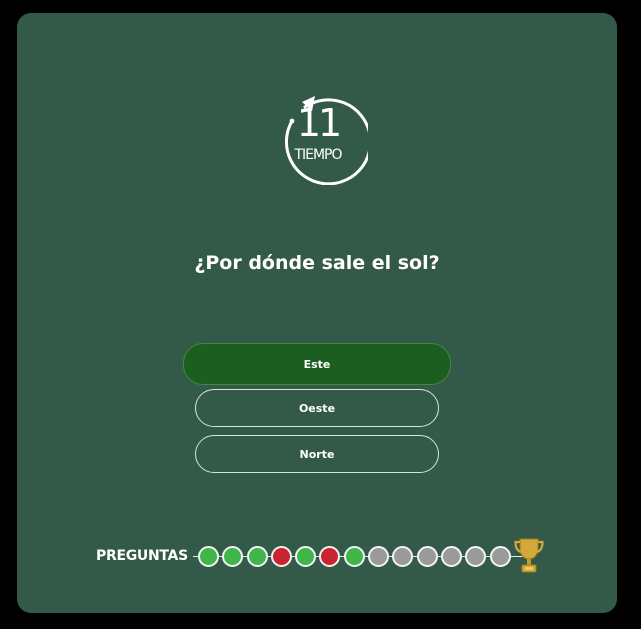 The height and width of the screenshot is (629, 641). Describe the element at coordinates (317, 408) in the screenshot. I see `answer-button-oeste: Oeste` at that location.